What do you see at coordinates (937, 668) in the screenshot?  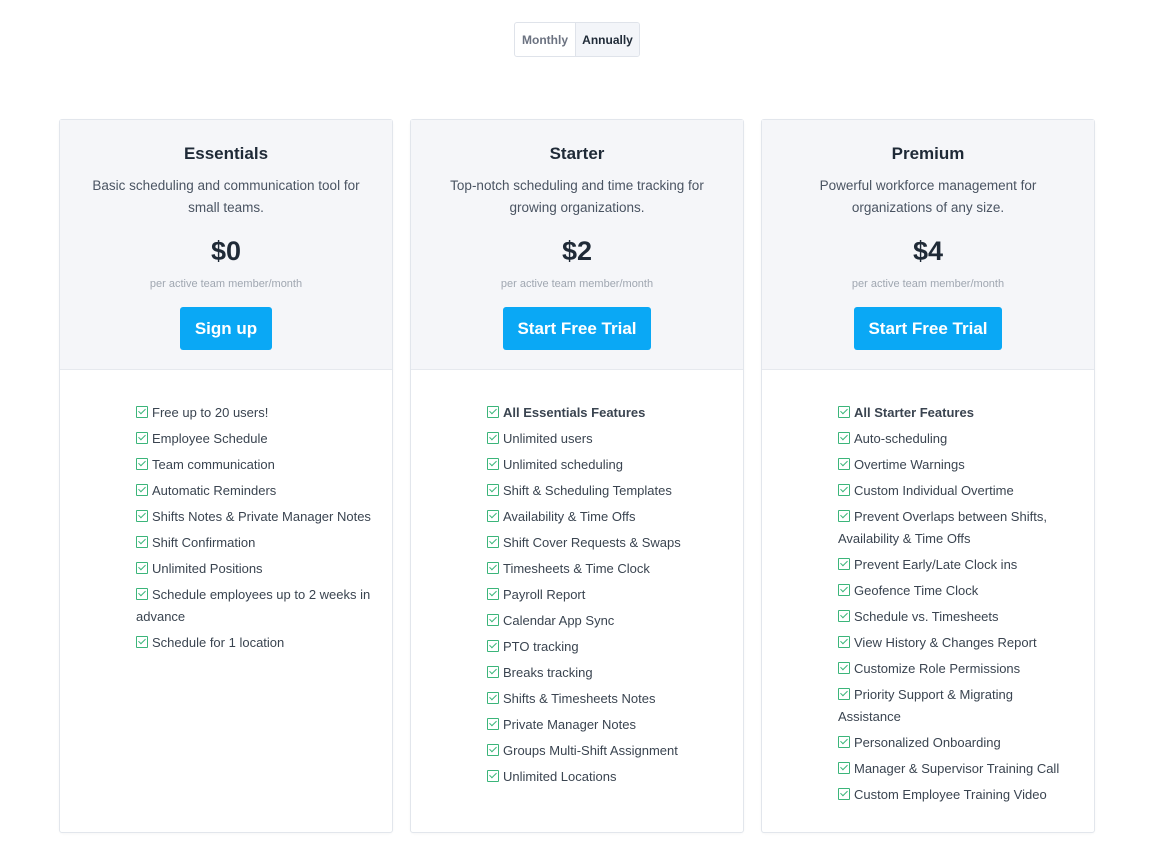 I see `feature-label: Customize Role Permissions` at bounding box center [937, 668].